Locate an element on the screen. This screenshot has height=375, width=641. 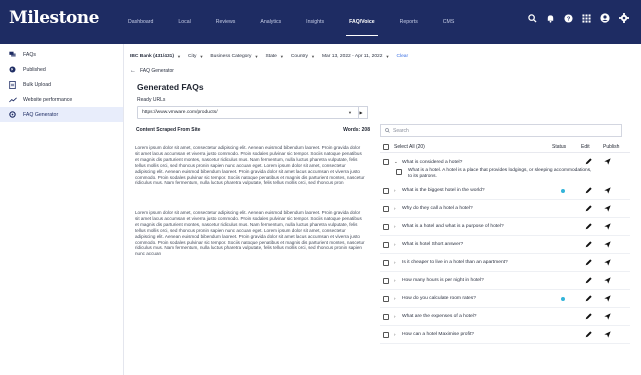
sidebar-item-faq-generator: FAQ Generator is located at coordinates (61, 114).